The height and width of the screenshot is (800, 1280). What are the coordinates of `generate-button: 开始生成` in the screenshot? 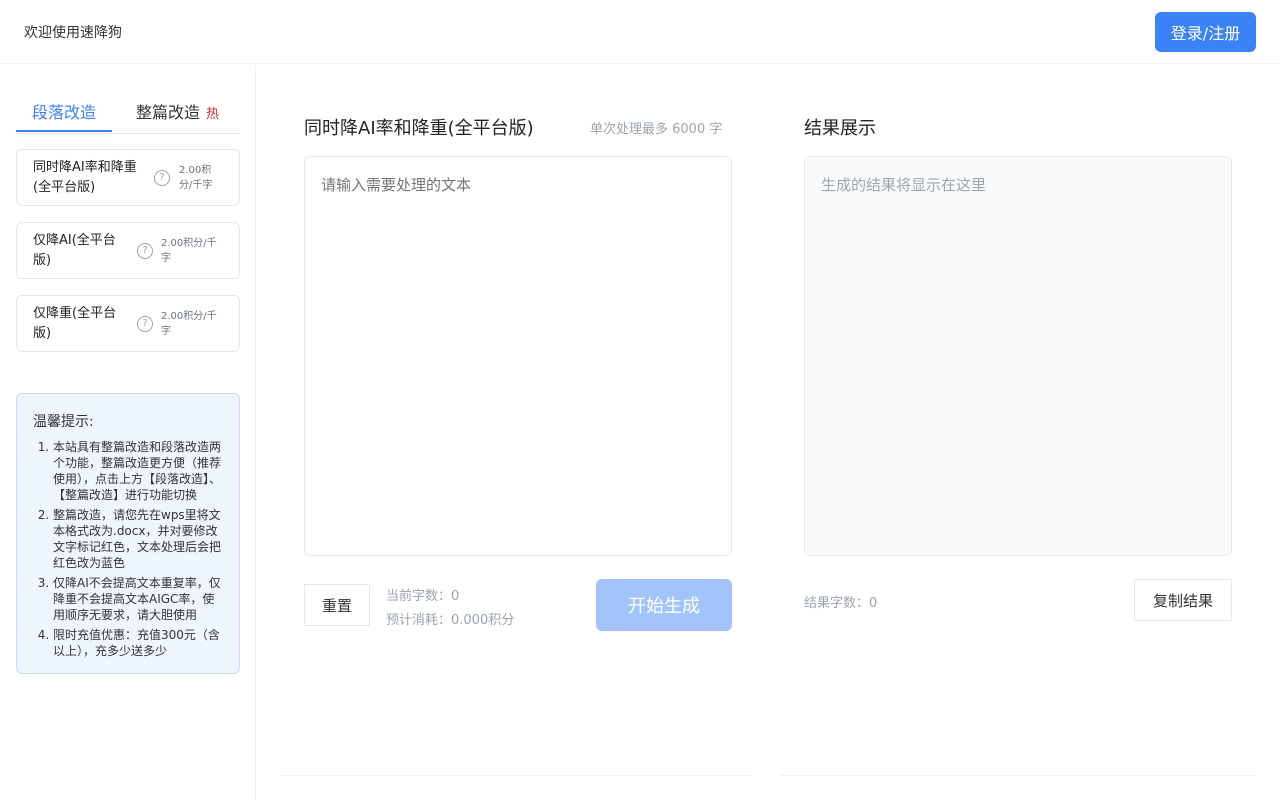 It's located at (664, 605).